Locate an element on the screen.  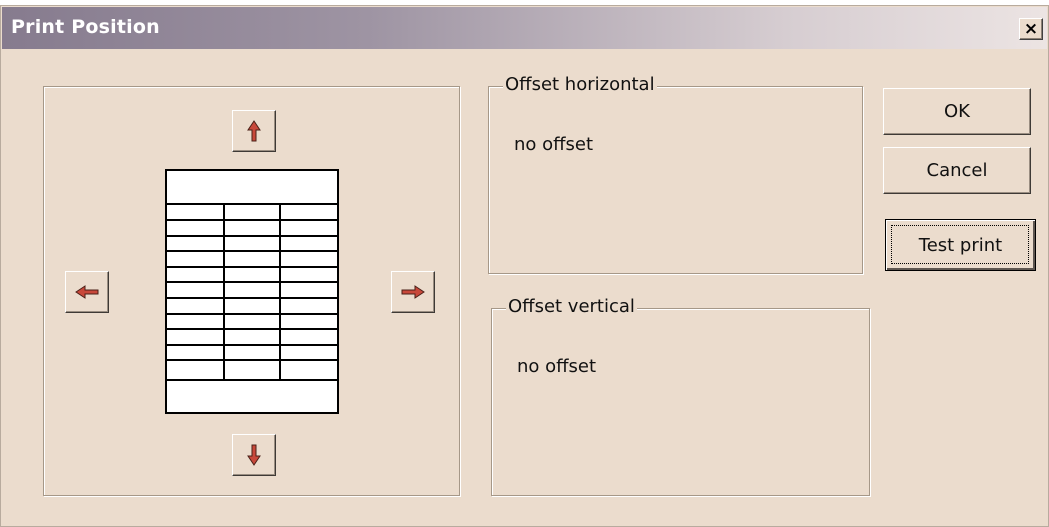
arrow-up-icon is located at coordinates (254, 131).